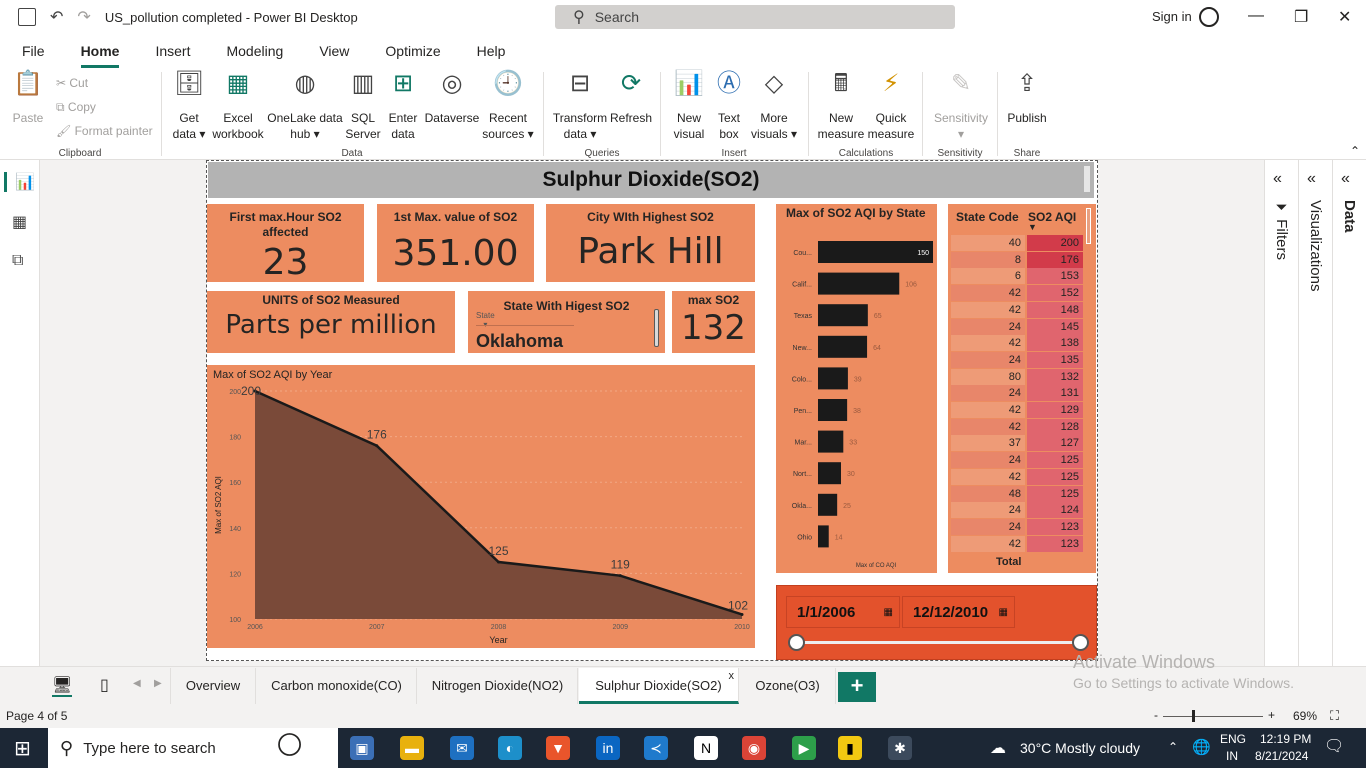  What do you see at coordinates (841, 107) in the screenshot?
I see `new-measure-button: 🖩 New measure` at bounding box center [841, 107].